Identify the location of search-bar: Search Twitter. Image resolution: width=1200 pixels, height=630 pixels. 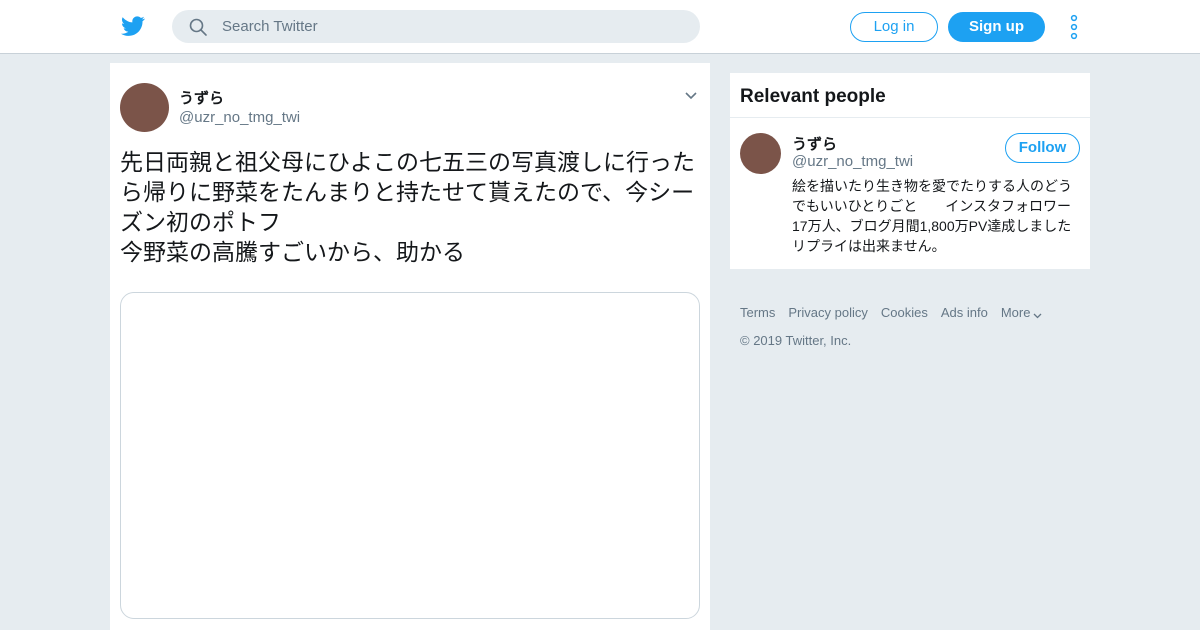
(436, 26).